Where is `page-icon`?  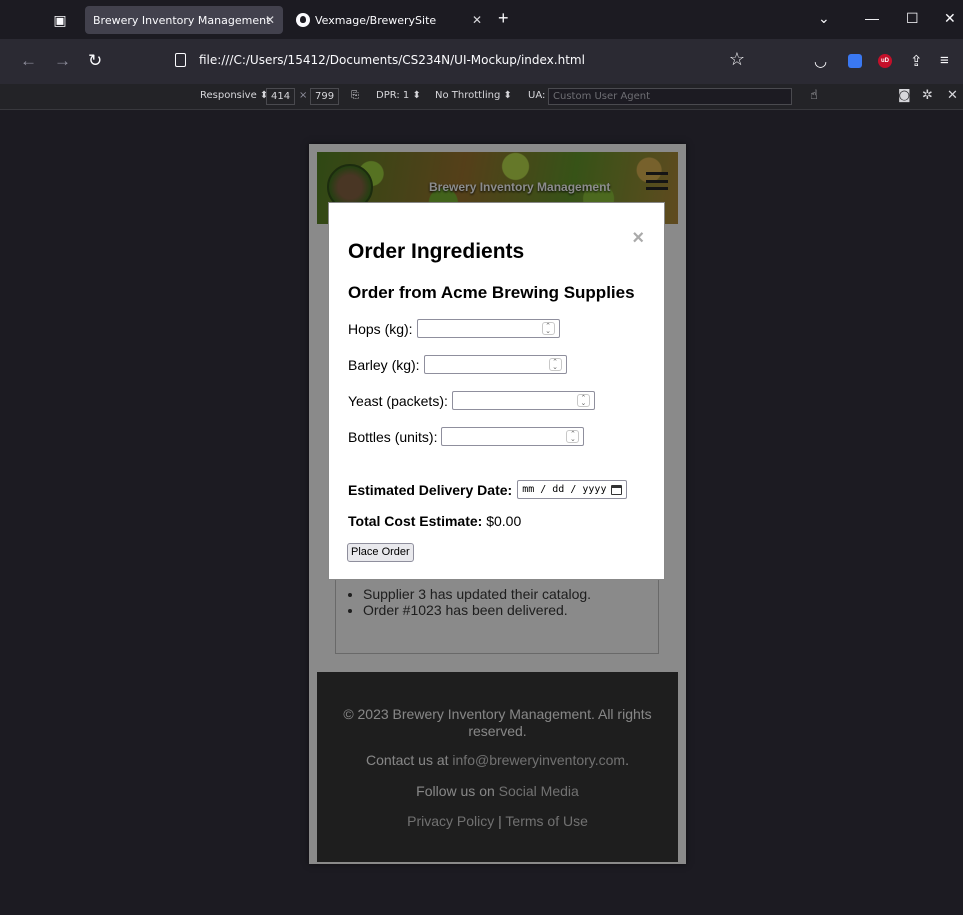 page-icon is located at coordinates (180, 60).